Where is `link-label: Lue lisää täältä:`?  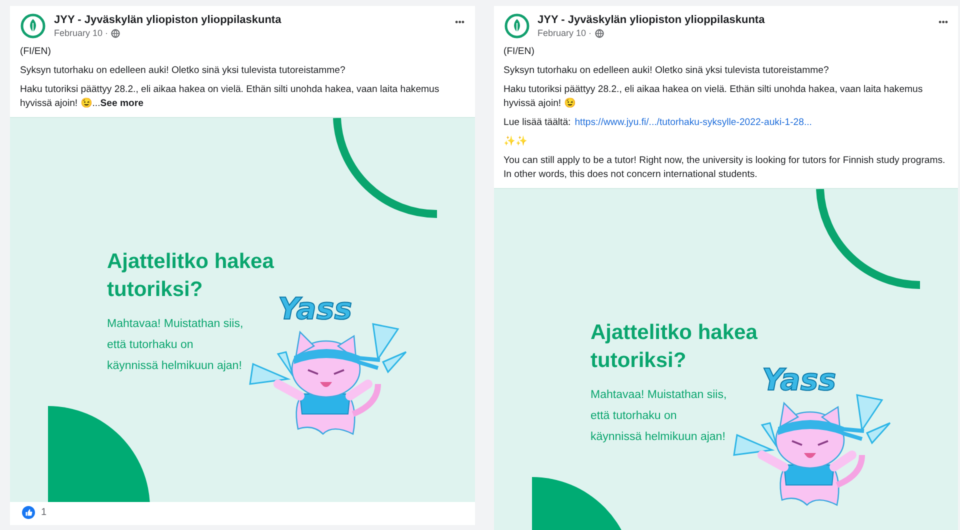 link-label: Lue lisää täältä: is located at coordinates (537, 123).